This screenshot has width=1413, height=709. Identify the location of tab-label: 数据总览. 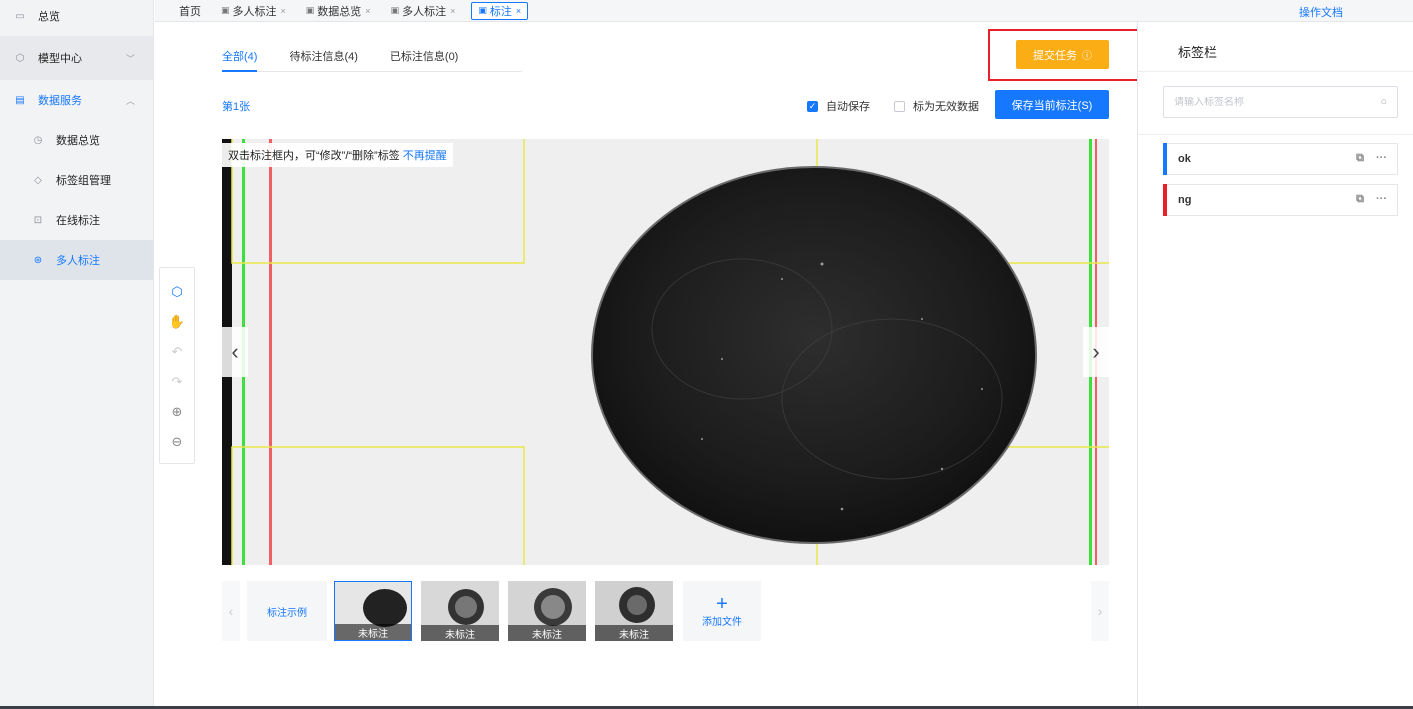
(339, 11).